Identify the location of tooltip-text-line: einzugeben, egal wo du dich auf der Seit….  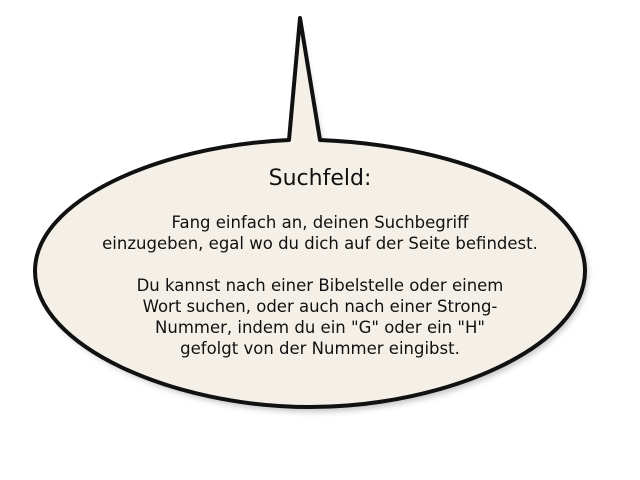
(320, 243).